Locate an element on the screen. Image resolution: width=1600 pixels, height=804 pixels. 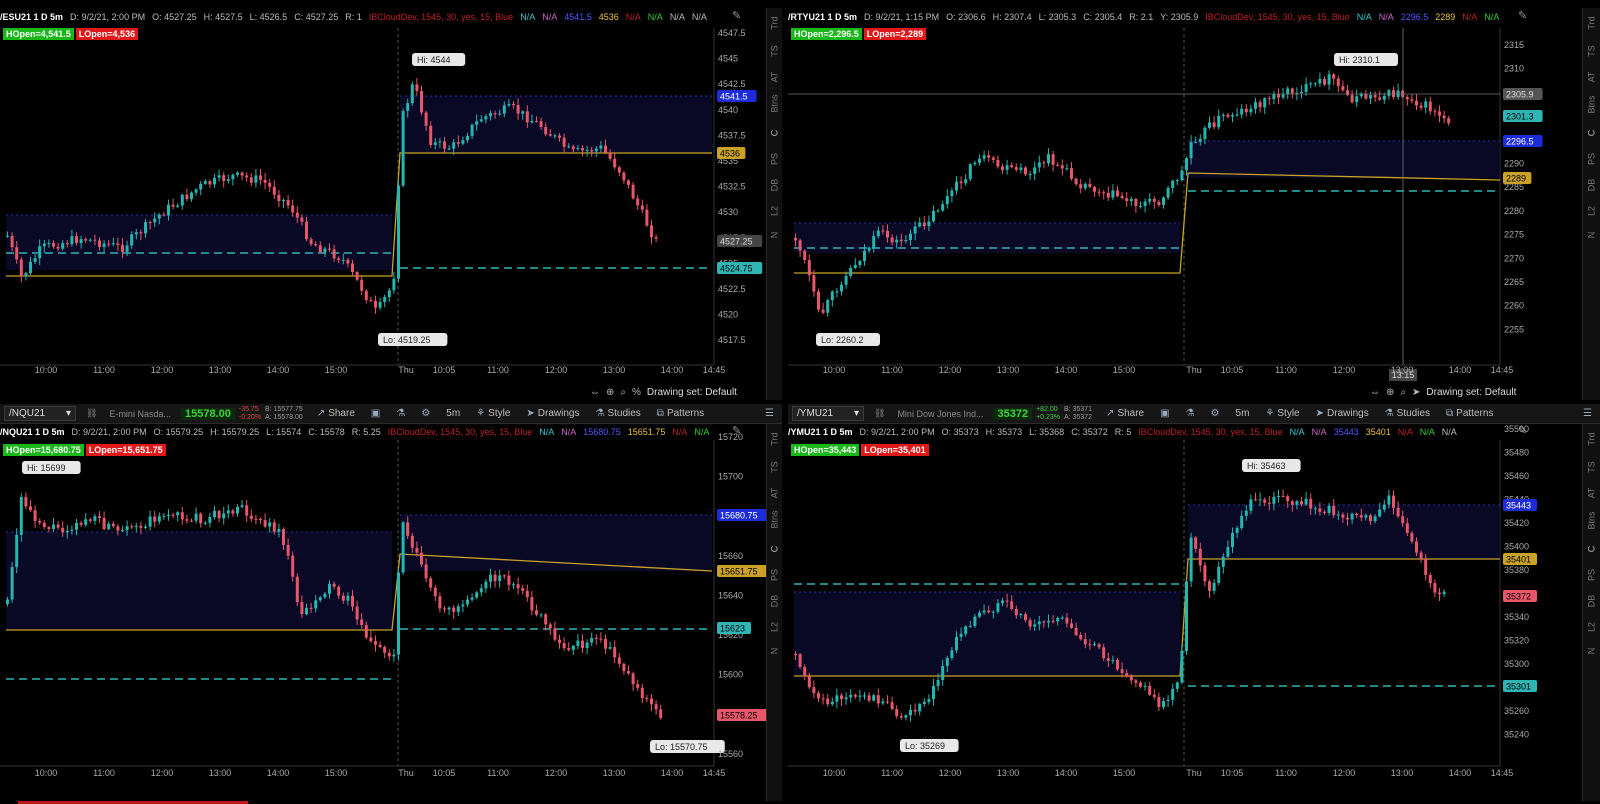
cursor-icon: ➤ is located at coordinates (1416, 392).